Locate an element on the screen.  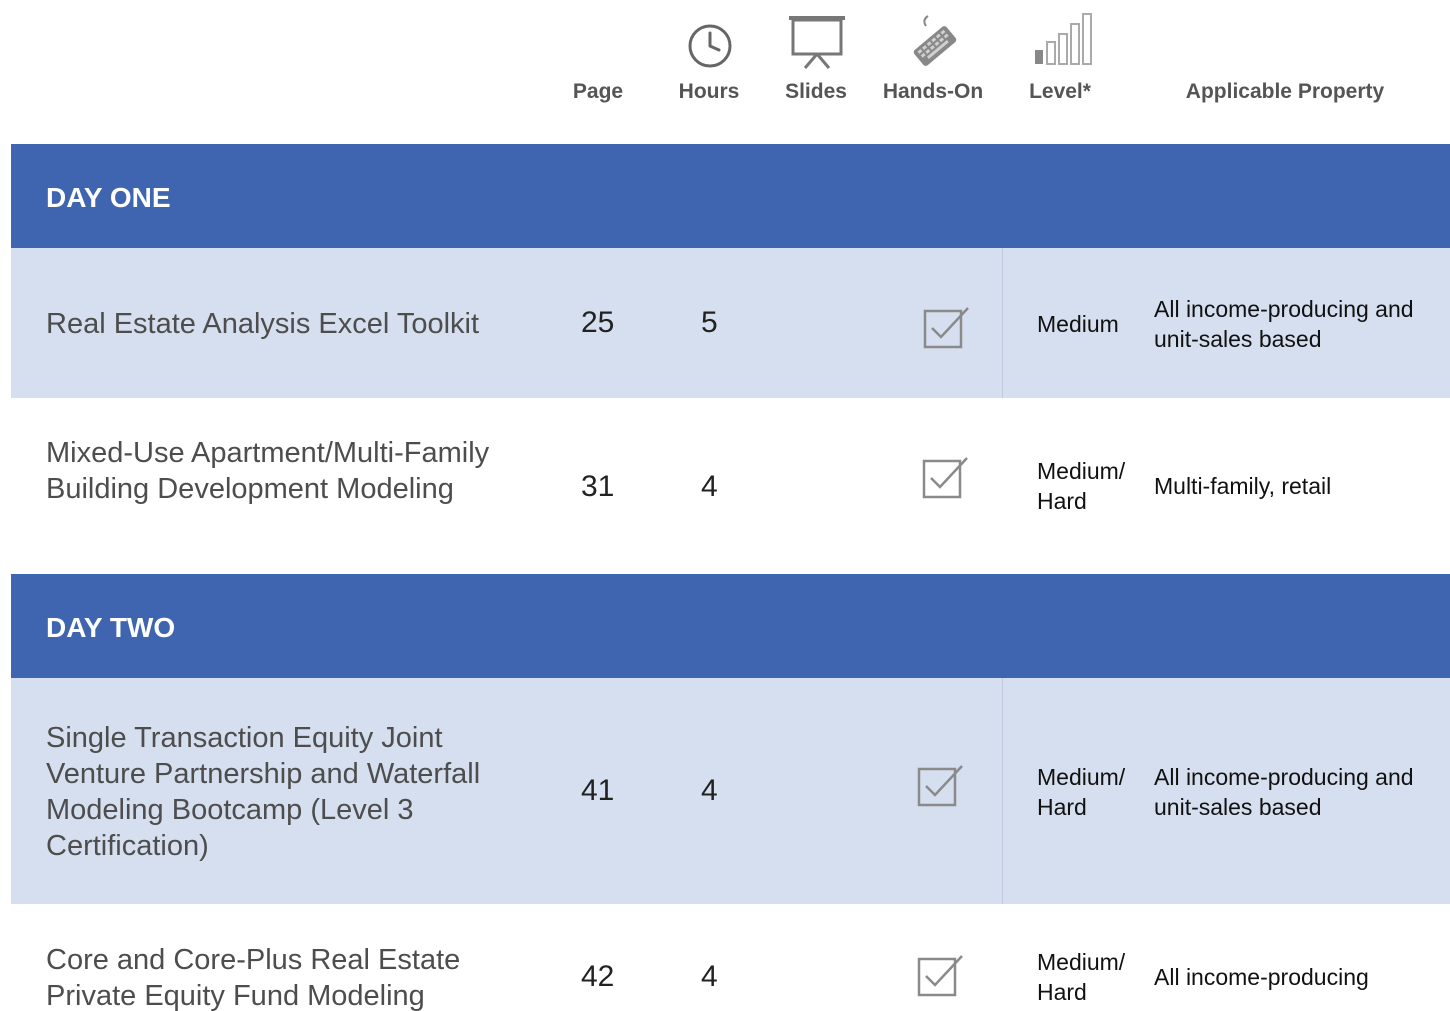
level-value: Medium is located at coordinates (1078, 324).